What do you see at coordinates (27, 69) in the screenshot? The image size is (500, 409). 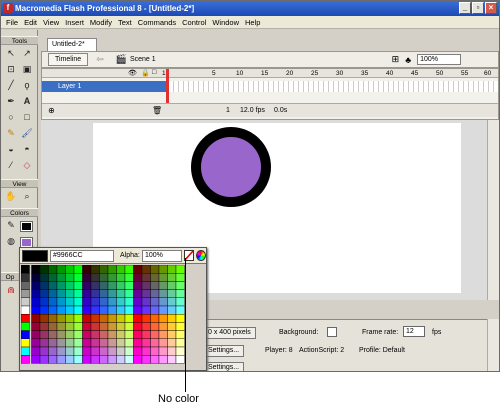 I see `fill-transform-icon: ▣` at bounding box center [27, 69].